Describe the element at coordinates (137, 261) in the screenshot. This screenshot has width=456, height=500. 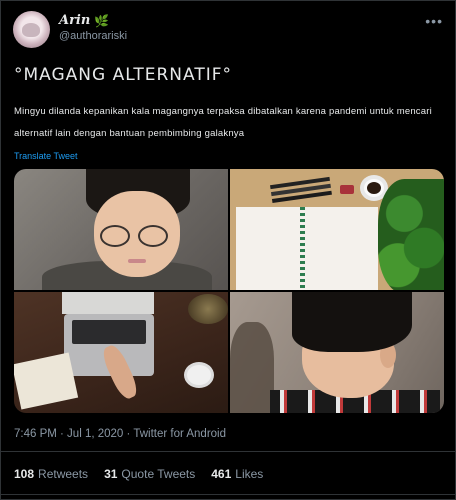
I see `mouth` at that location.